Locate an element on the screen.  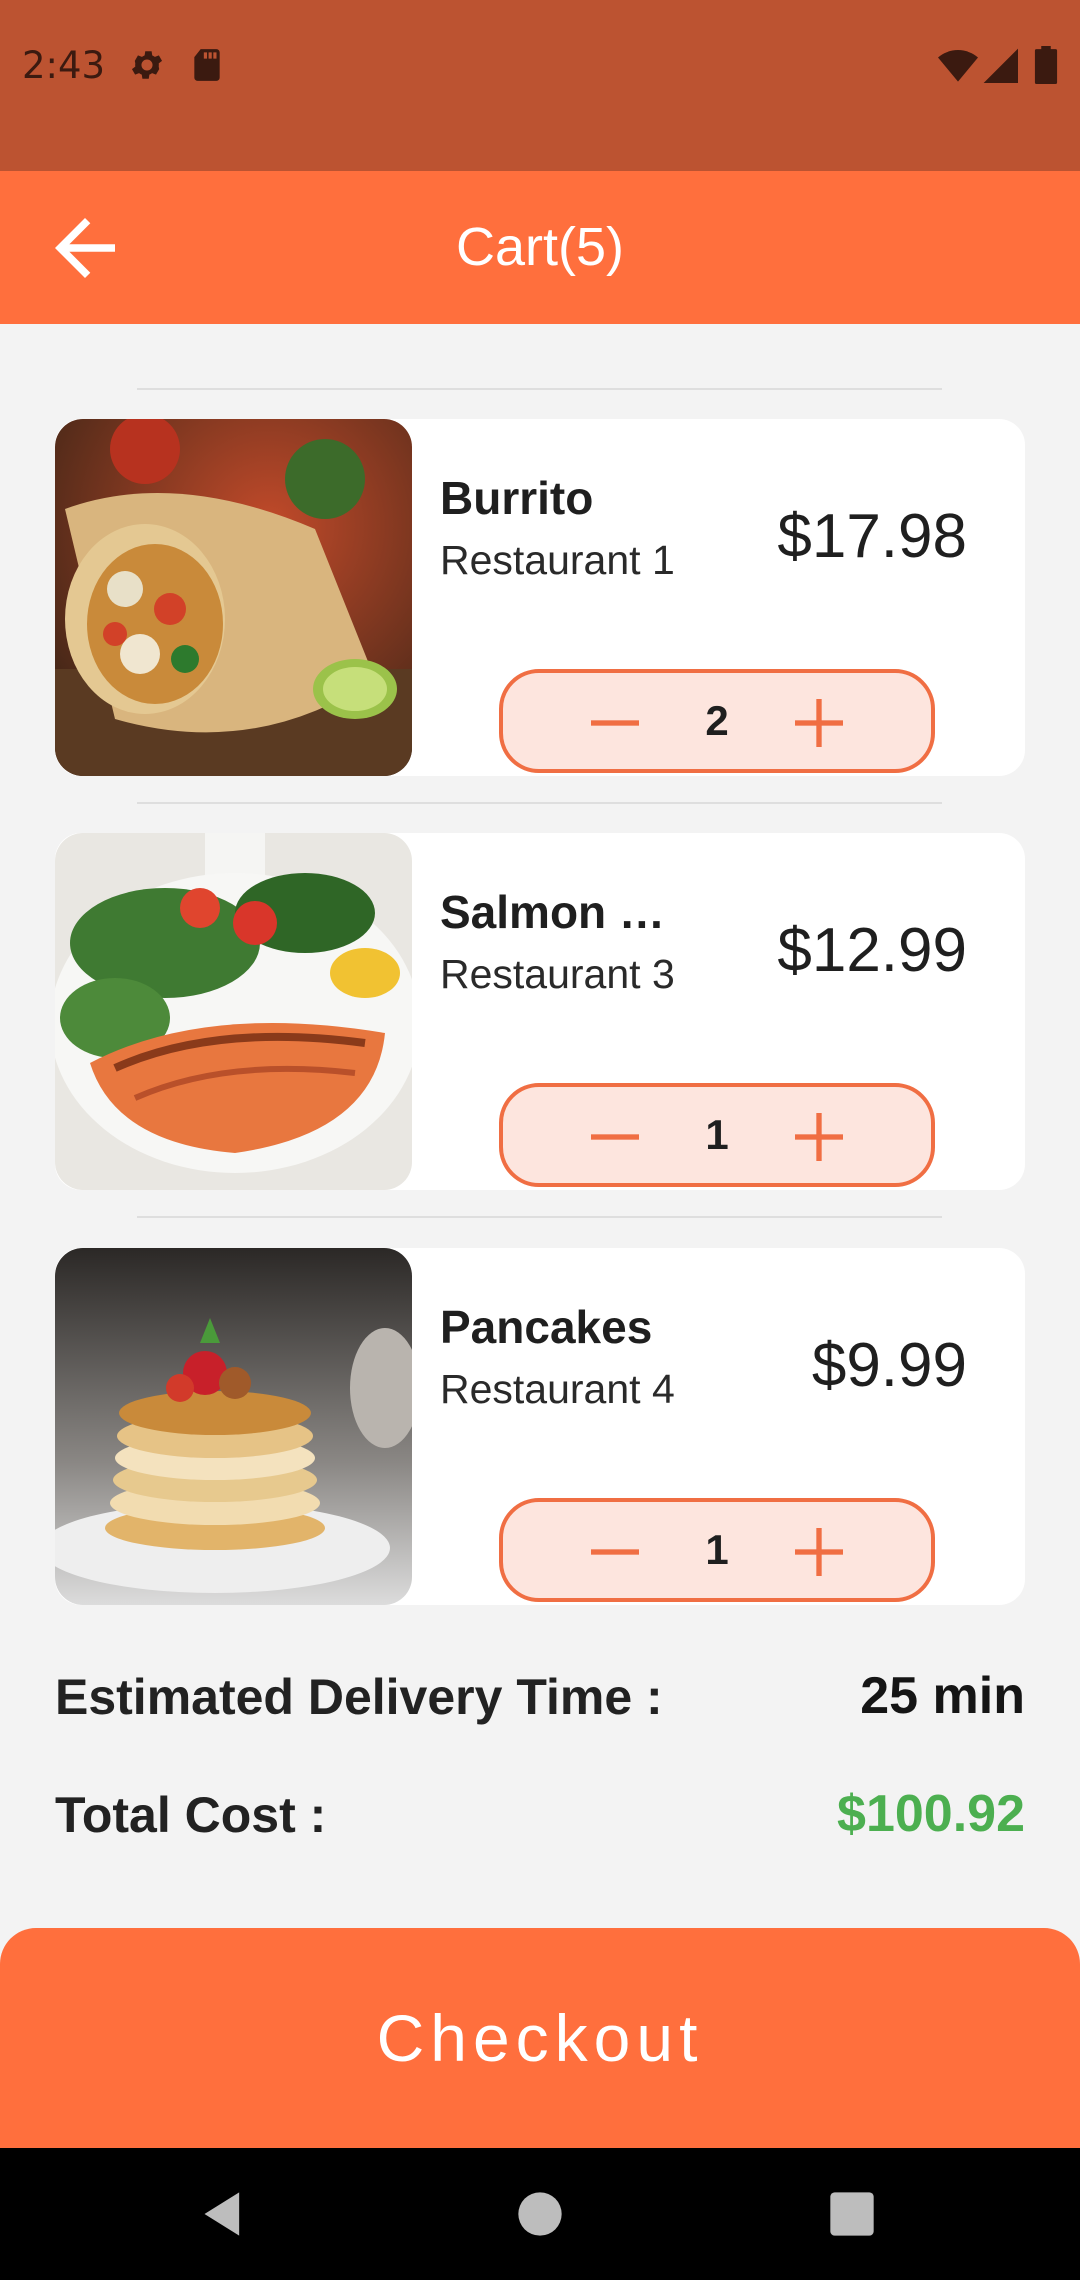
quantity-value: 2 is located at coordinates (717, 720).